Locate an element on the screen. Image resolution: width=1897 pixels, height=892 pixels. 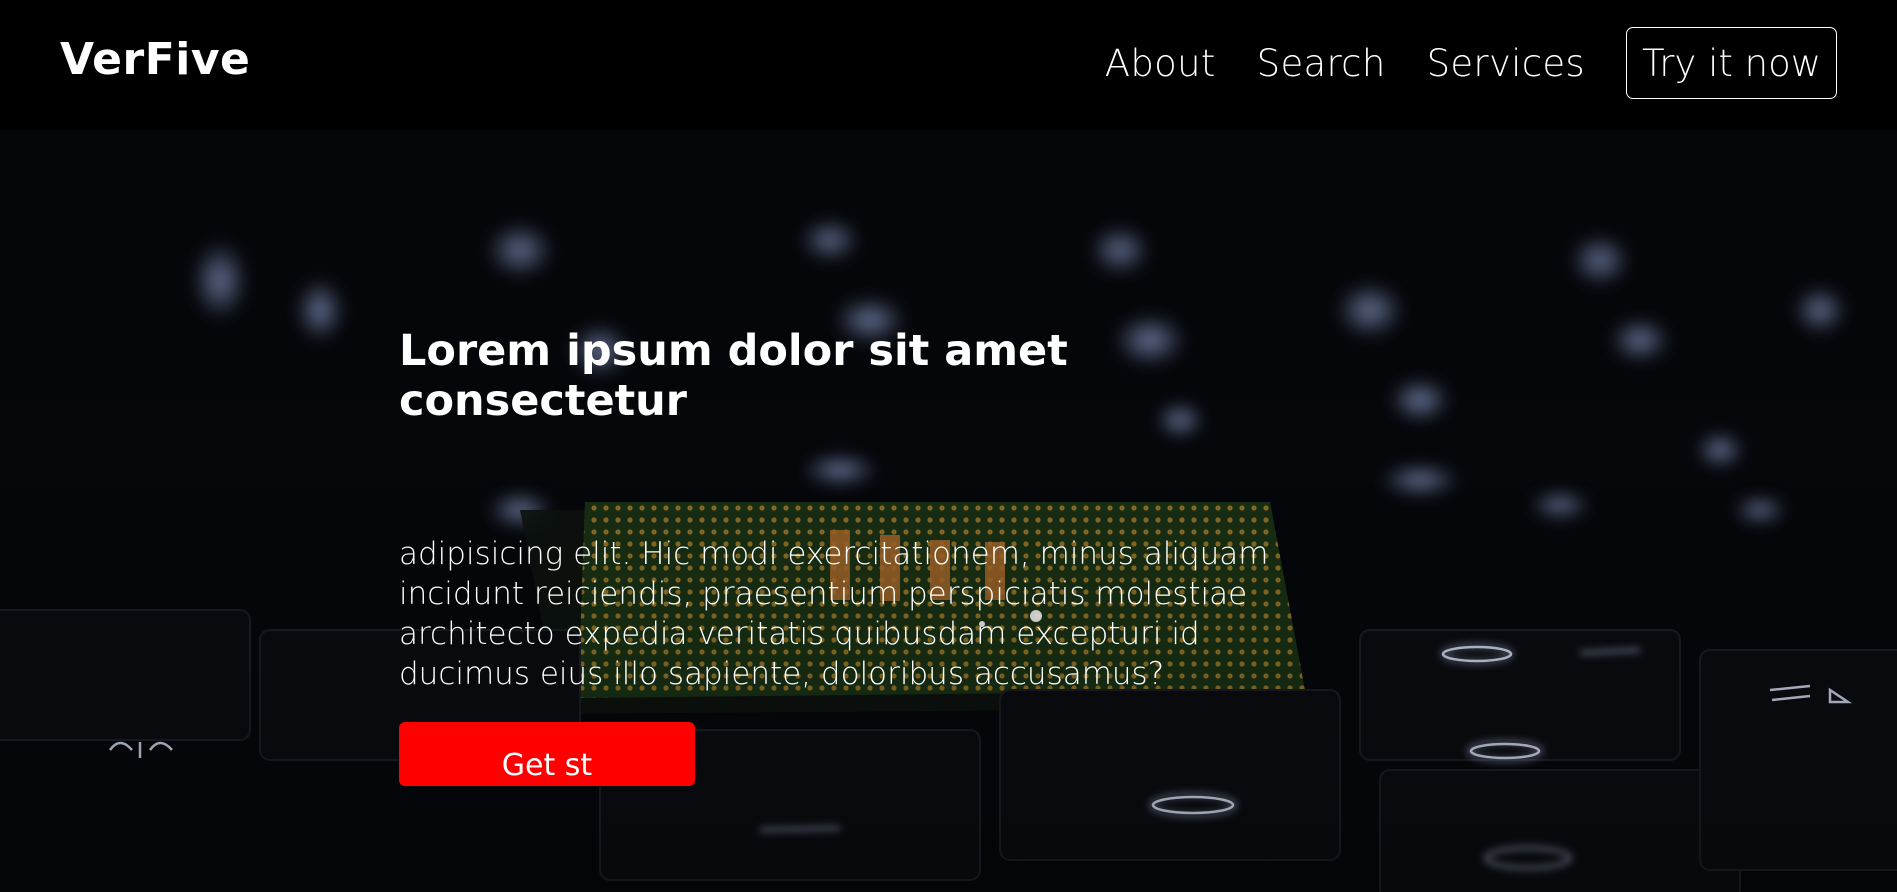
get-started-button: Get st is located at coordinates (547, 754).